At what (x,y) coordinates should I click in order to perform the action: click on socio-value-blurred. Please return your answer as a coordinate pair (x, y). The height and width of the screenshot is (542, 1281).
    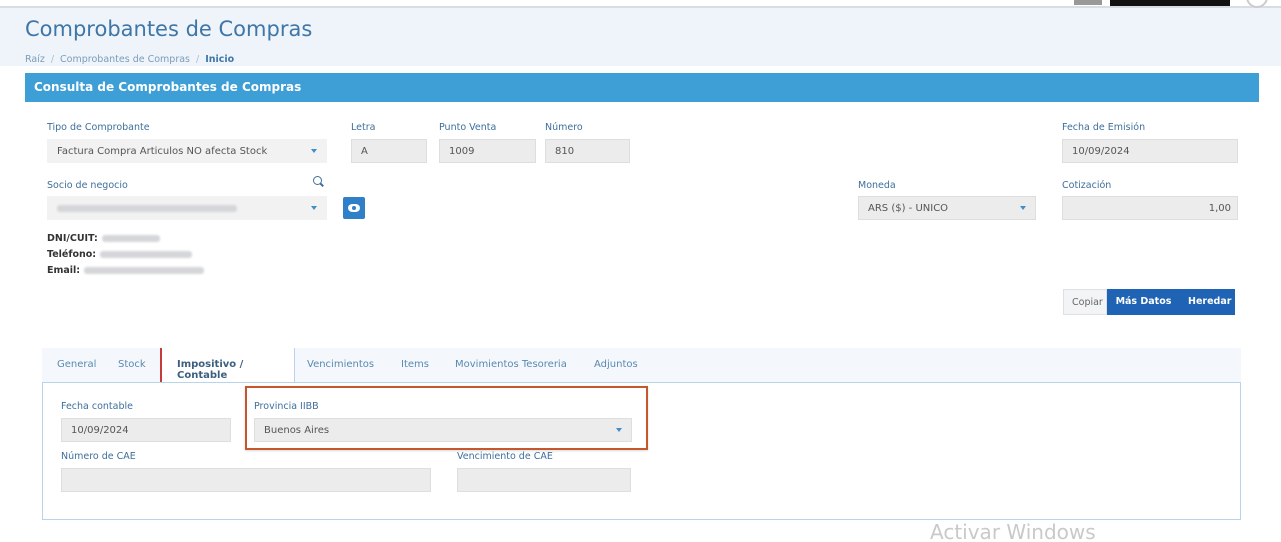
    Looking at the image, I should click on (147, 208).